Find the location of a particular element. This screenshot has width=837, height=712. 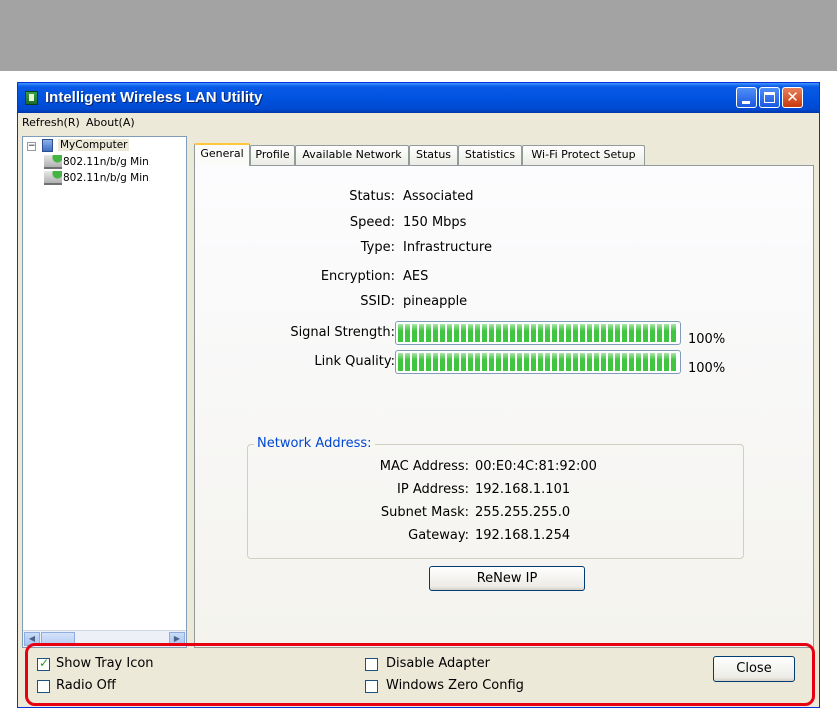

tree-horizontal-scrollbar: ◀ ▶ is located at coordinates (104, 638).